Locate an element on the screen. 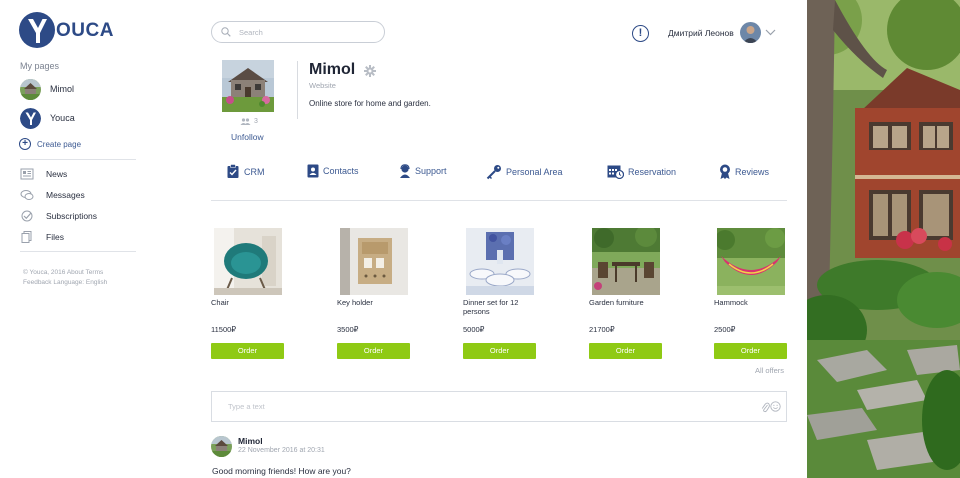 This screenshot has width=960, height=478. award-icon is located at coordinates (725, 171).